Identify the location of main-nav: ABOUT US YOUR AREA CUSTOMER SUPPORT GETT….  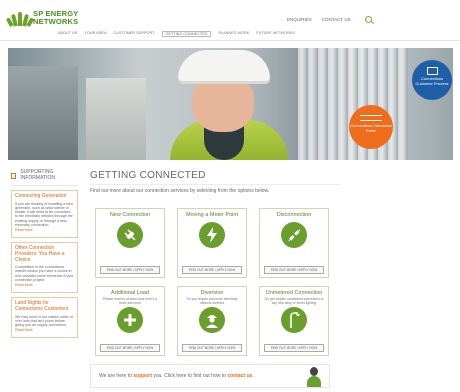
(176, 34).